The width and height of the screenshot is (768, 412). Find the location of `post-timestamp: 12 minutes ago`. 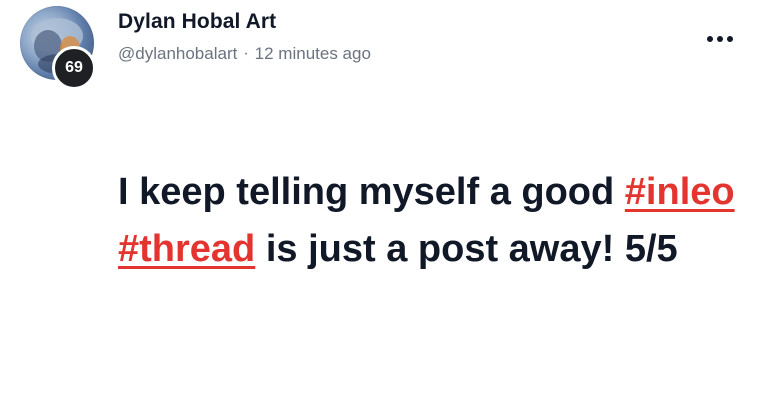

post-timestamp: 12 minutes ago is located at coordinates (313, 54).